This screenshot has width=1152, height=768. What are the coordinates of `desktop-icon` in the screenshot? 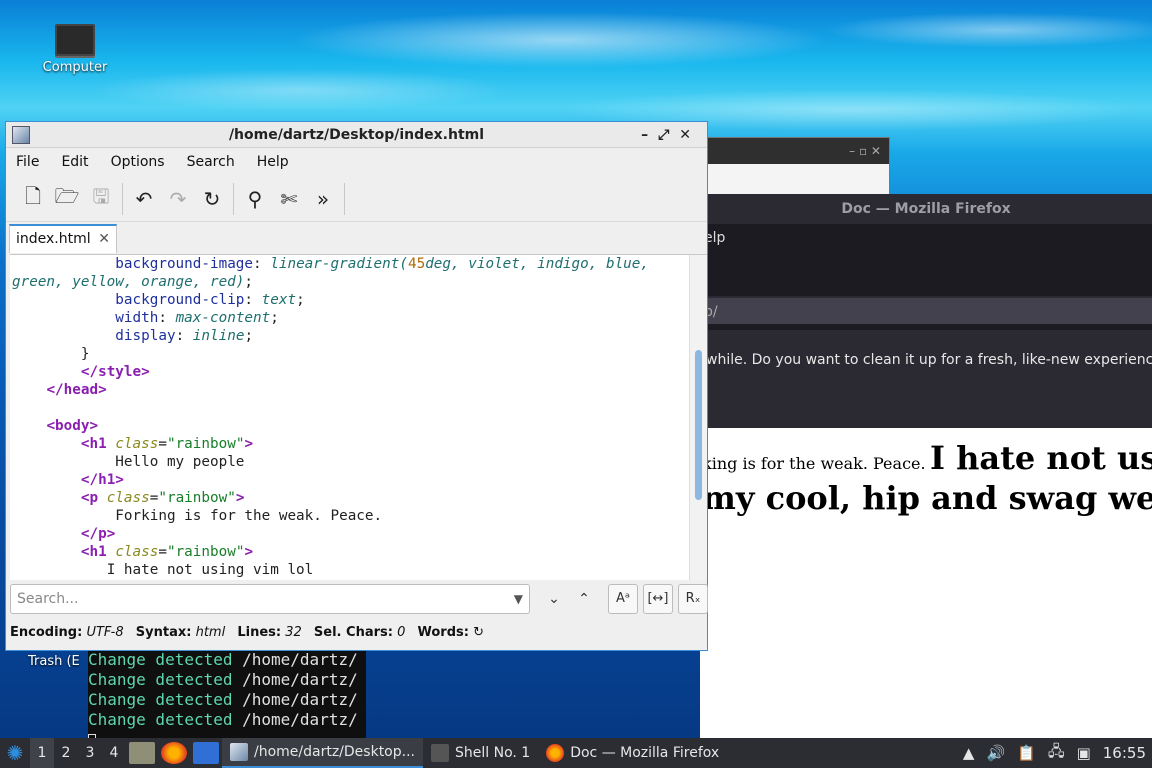 It's located at (206, 753).